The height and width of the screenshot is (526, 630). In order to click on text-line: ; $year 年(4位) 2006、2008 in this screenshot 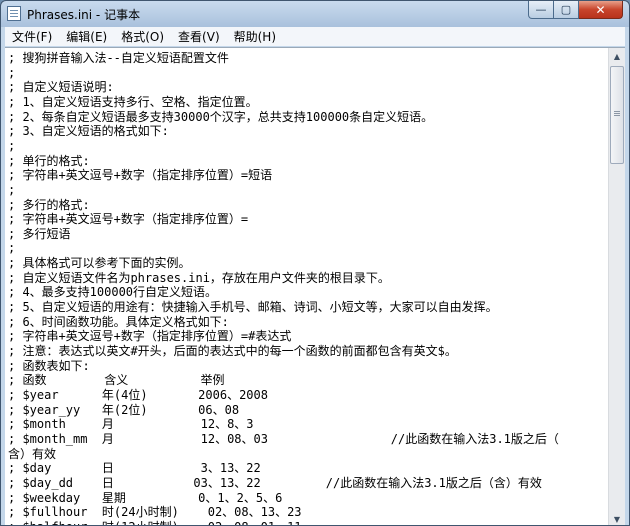, I will do `click(138, 394)`.